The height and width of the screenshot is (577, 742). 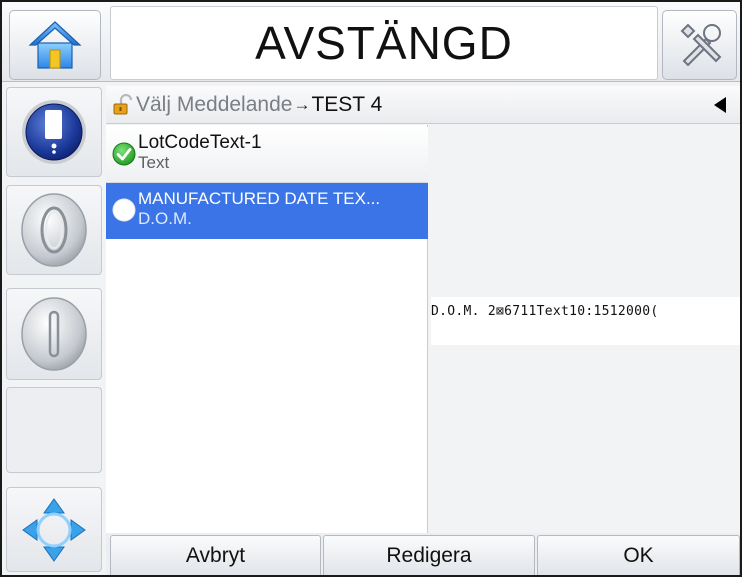 I want to click on home-icon, so click(x=55, y=45).